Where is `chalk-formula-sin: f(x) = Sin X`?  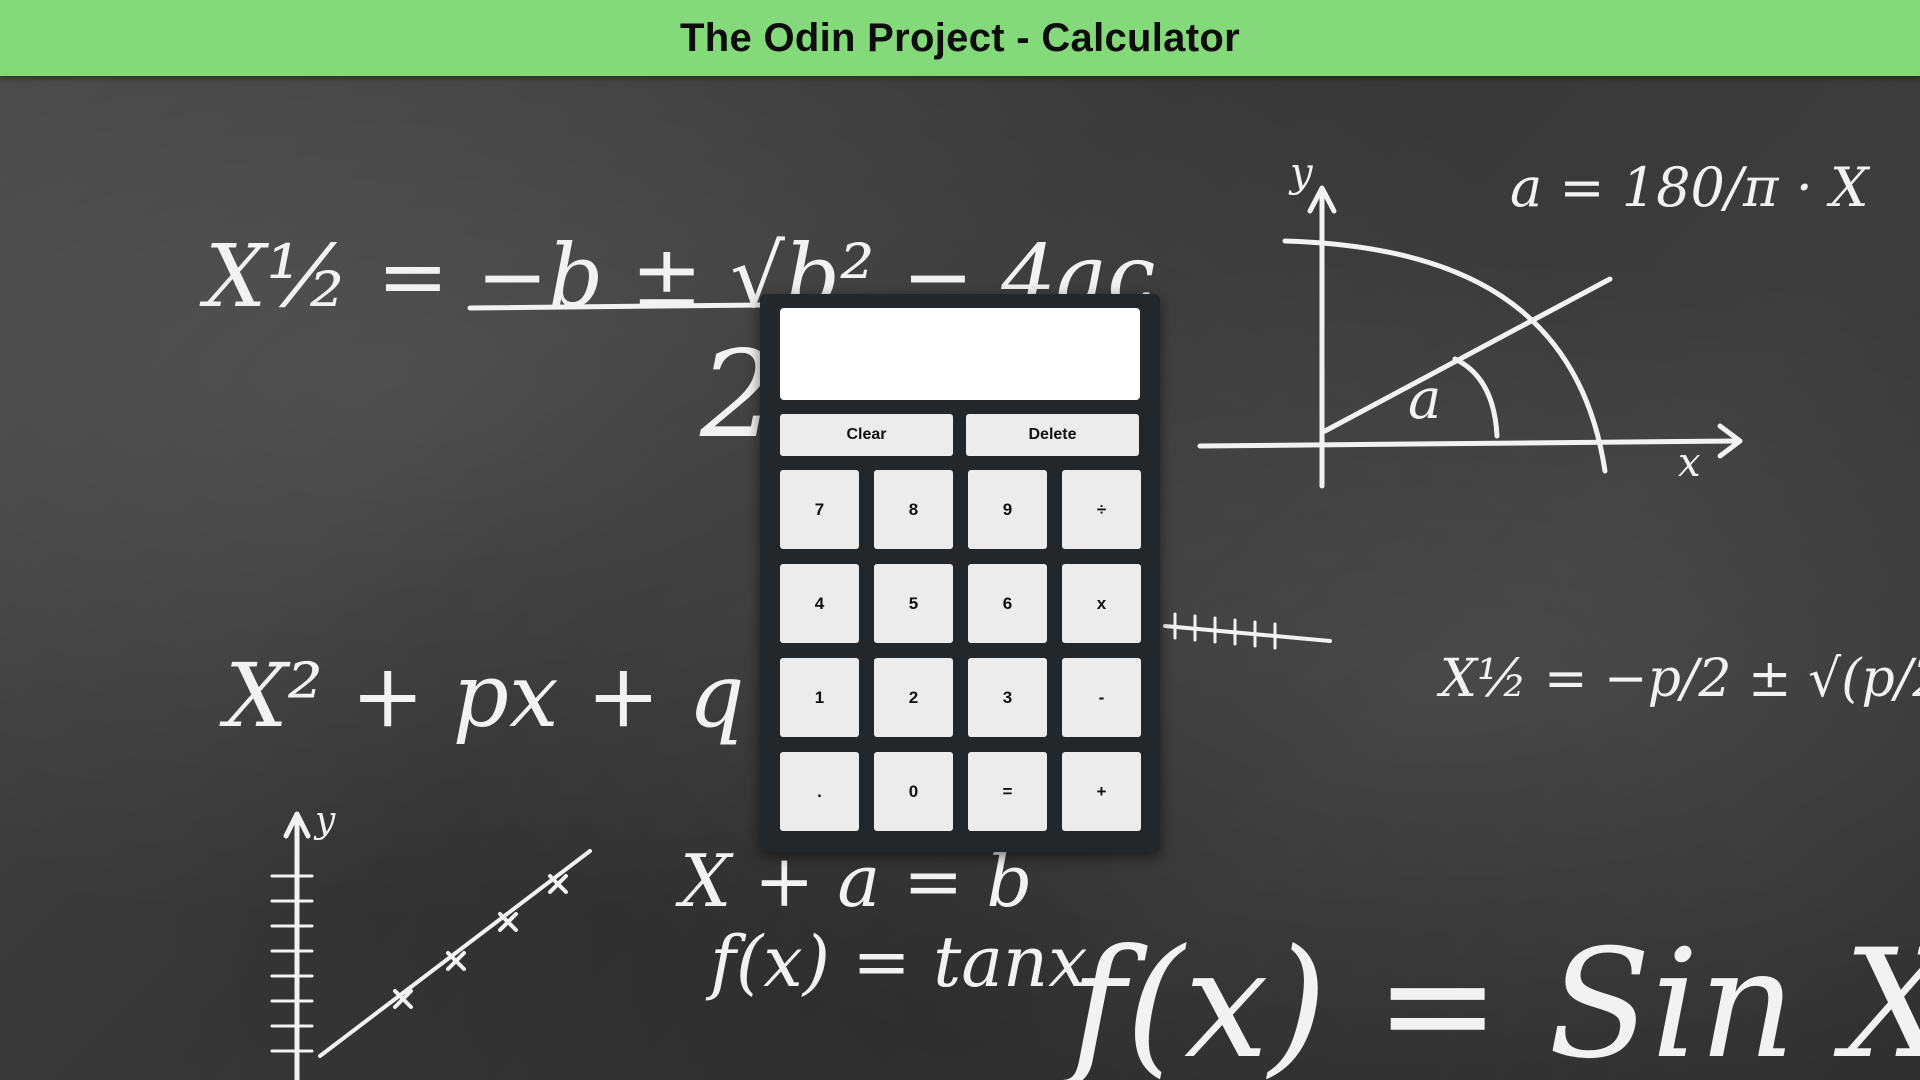 chalk-formula-sin: f(x) = Sin X is located at coordinates (1490, 999).